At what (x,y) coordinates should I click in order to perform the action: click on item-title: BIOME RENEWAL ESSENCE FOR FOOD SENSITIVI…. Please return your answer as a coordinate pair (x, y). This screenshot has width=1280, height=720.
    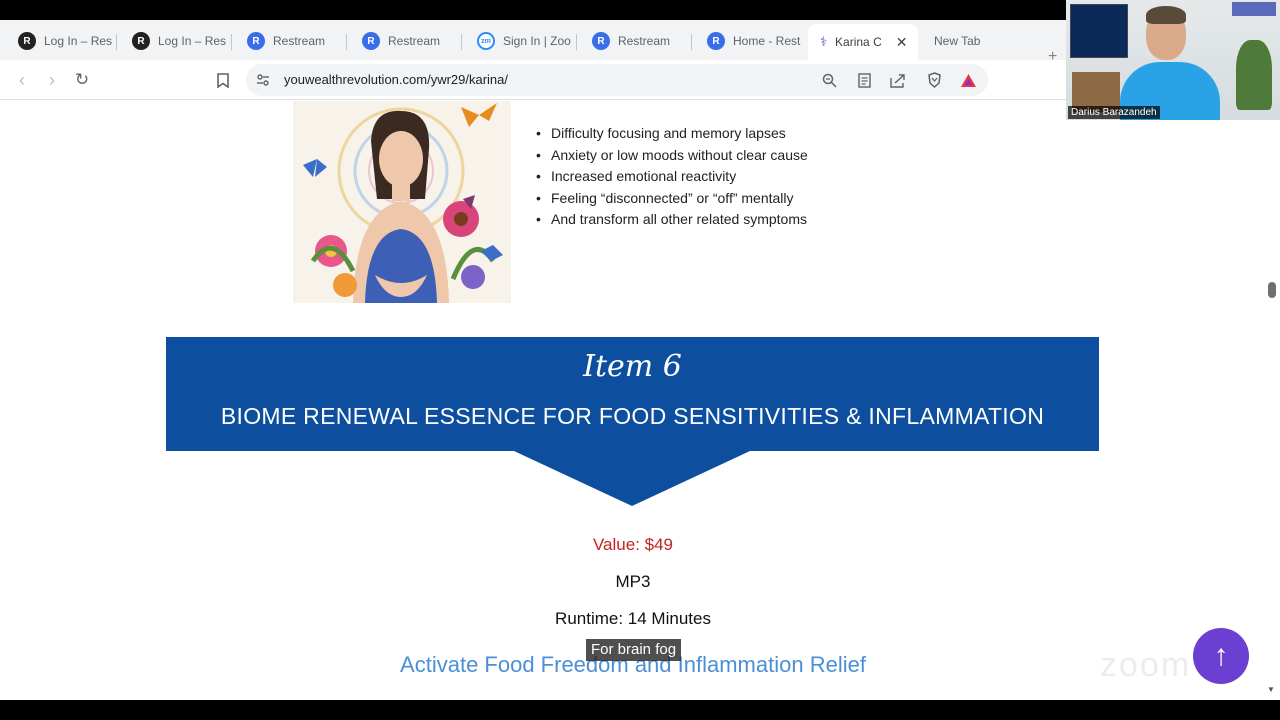
    Looking at the image, I should click on (632, 416).